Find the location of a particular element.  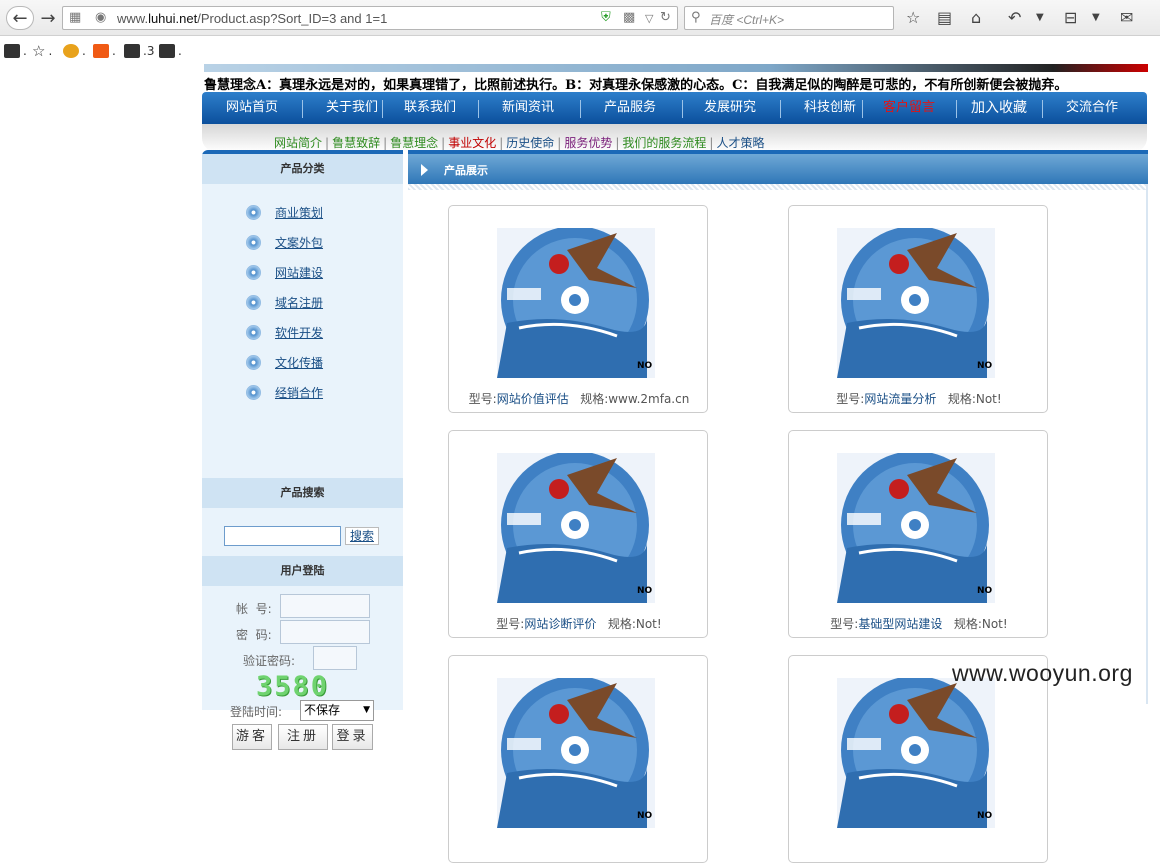

main-nav: 网站首页 关于我们 联系我们 新闻资讯 产品服务 发展研究 科技创新 客户留言 加入收藏 交流合作 is located at coordinates (674, 108).